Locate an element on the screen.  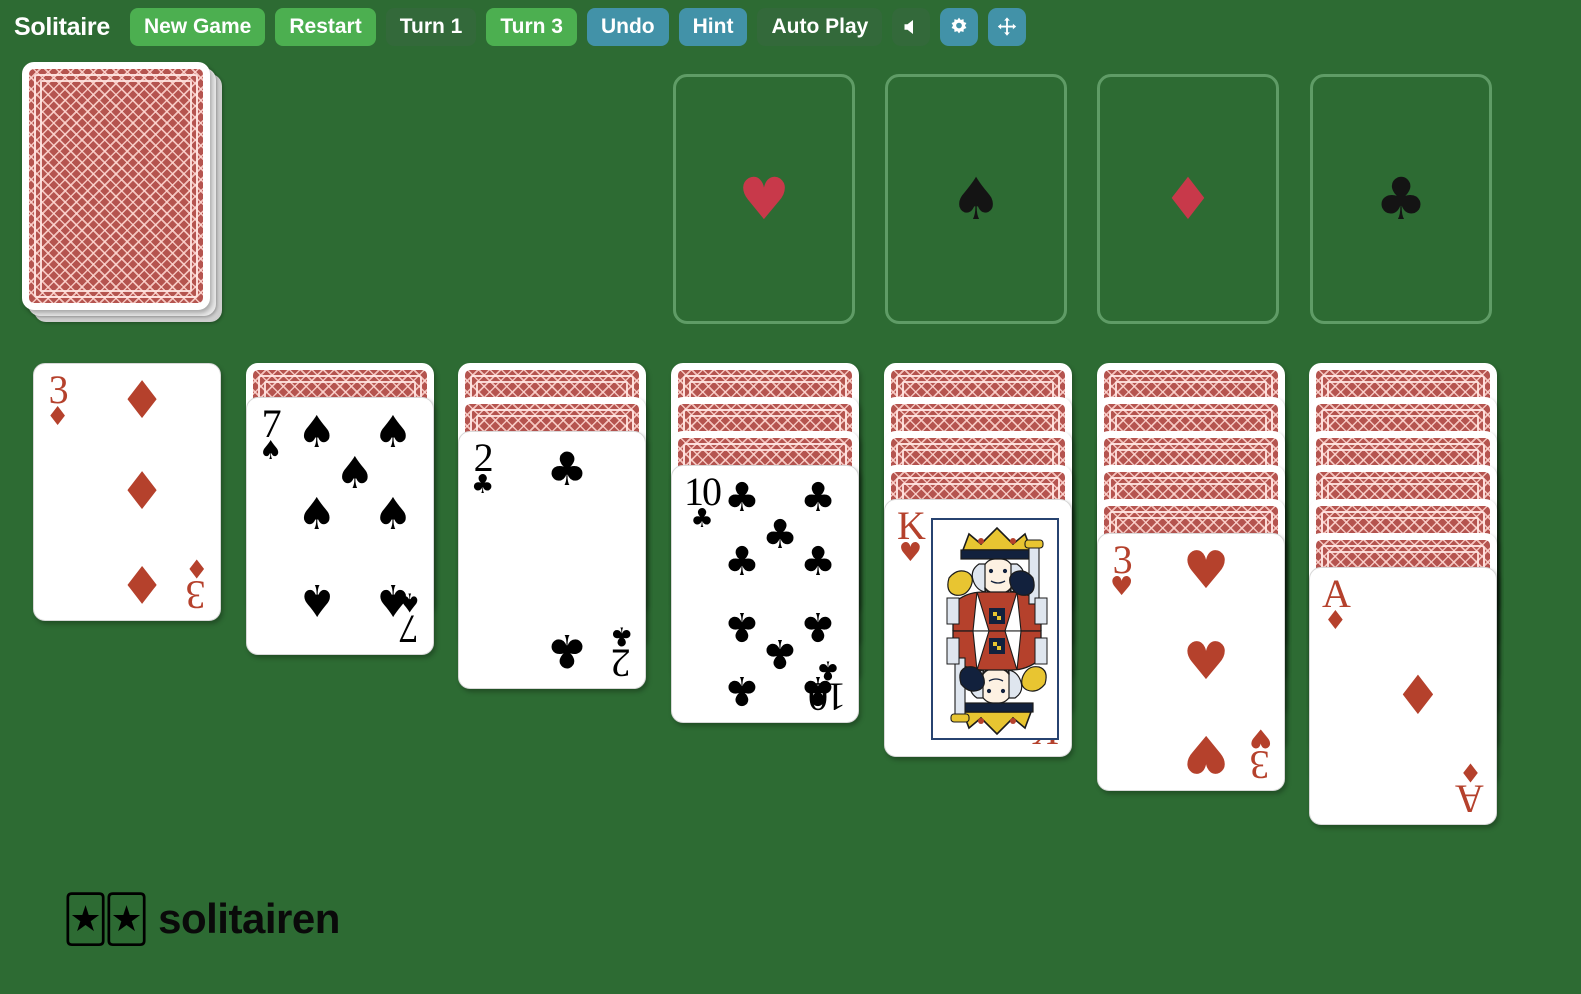
foundation-hearts: ♥ is located at coordinates (764, 199).